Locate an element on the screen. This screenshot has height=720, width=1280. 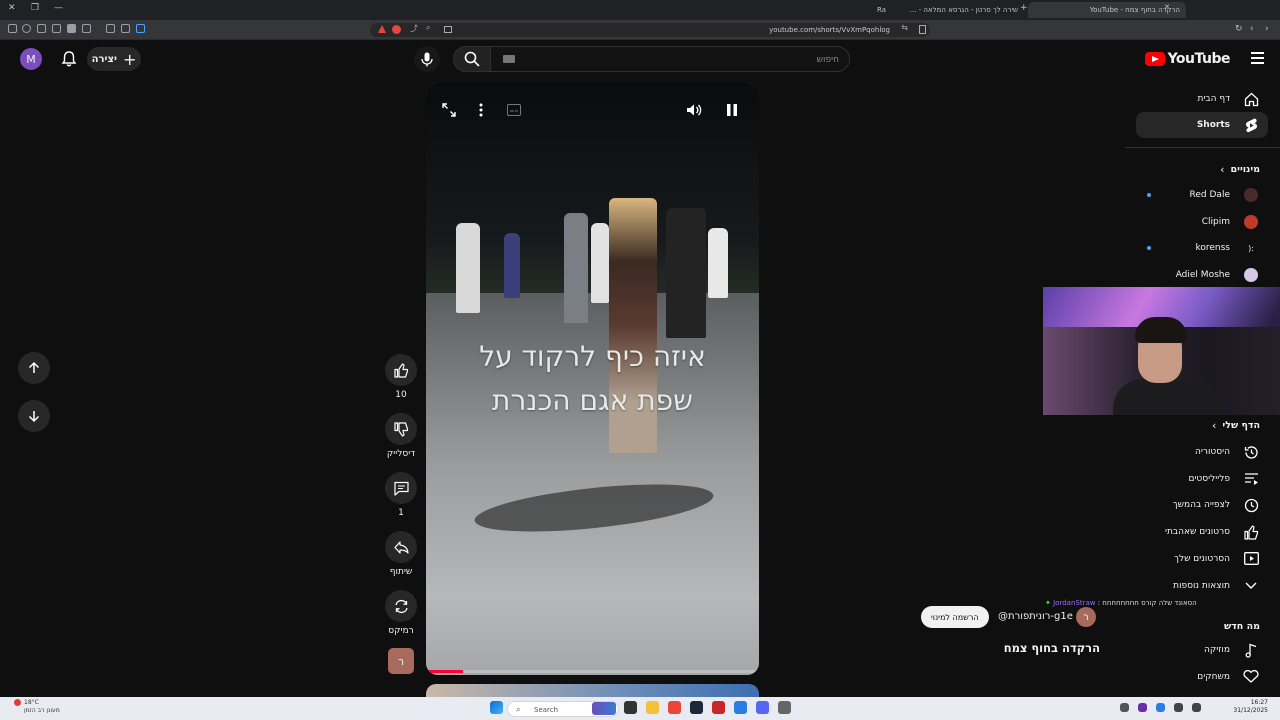
remix-button is located at coordinates (401, 606).